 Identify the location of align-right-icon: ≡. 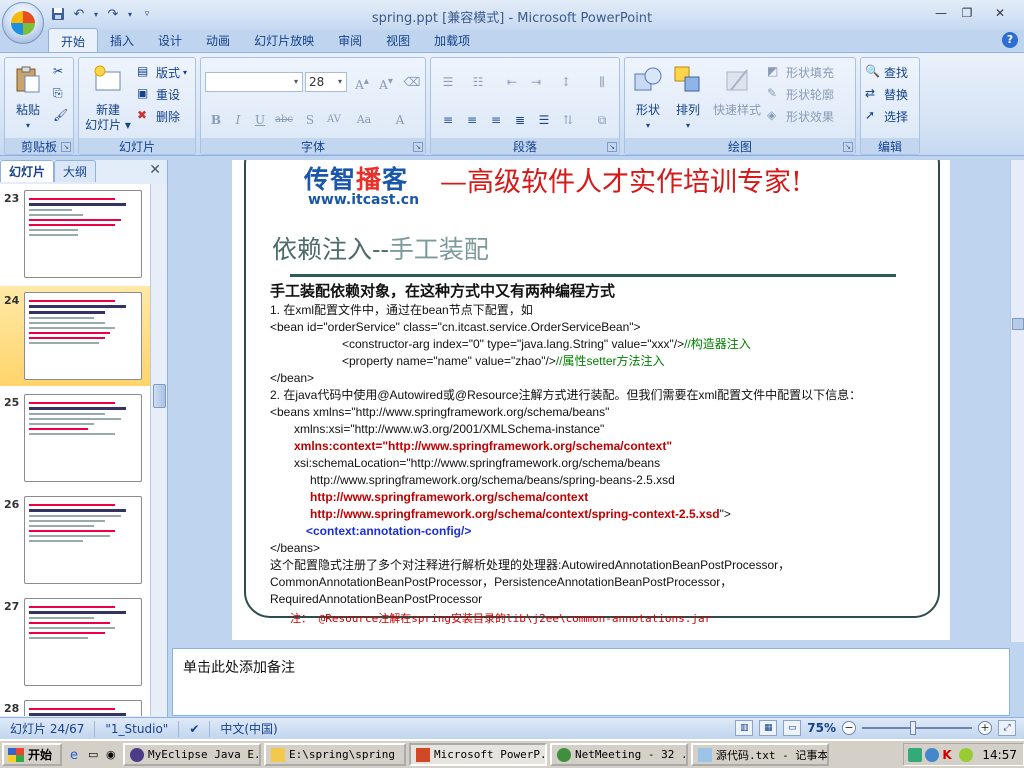
(496, 120).